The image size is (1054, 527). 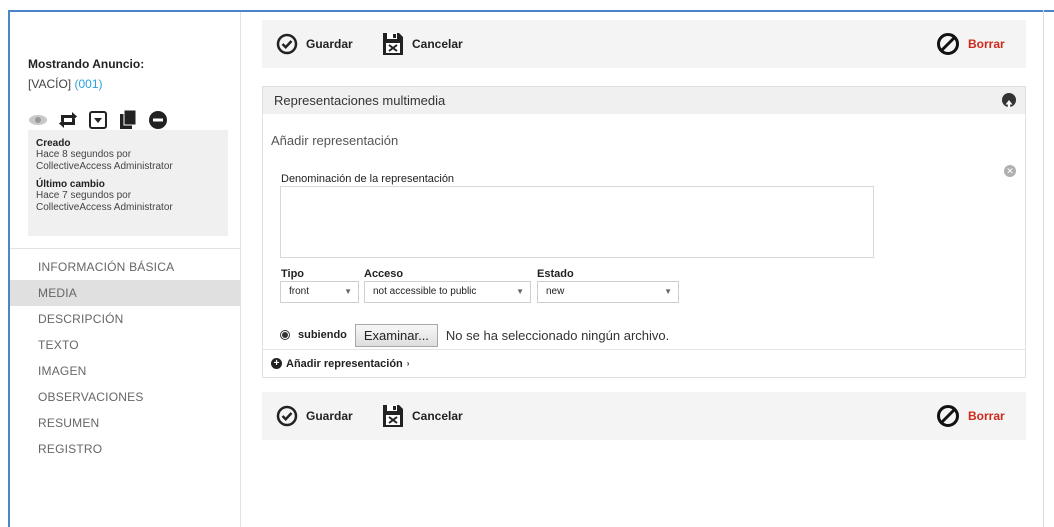 I want to click on sidebar-item-observaciones: OBSERVACIONES, so click(x=125, y=397).